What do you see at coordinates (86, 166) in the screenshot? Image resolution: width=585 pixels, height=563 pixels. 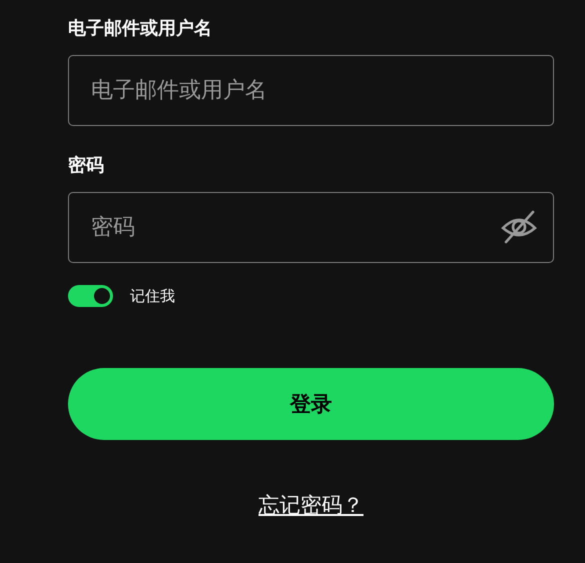 I see `field-label: 密码` at bounding box center [86, 166].